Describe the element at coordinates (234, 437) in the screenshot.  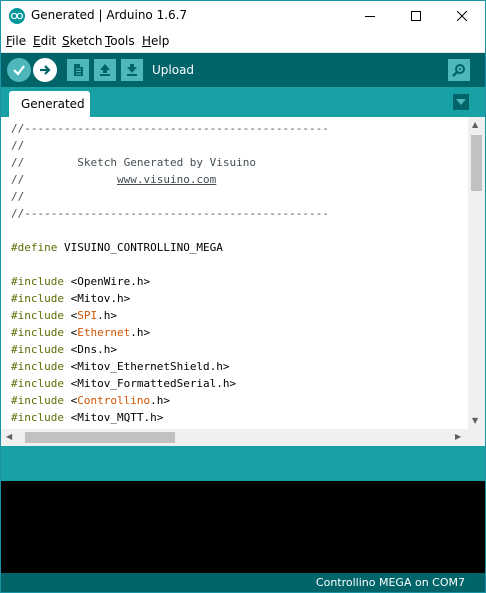
I see `horizontal-scrollbar: ◀ ▶` at that location.